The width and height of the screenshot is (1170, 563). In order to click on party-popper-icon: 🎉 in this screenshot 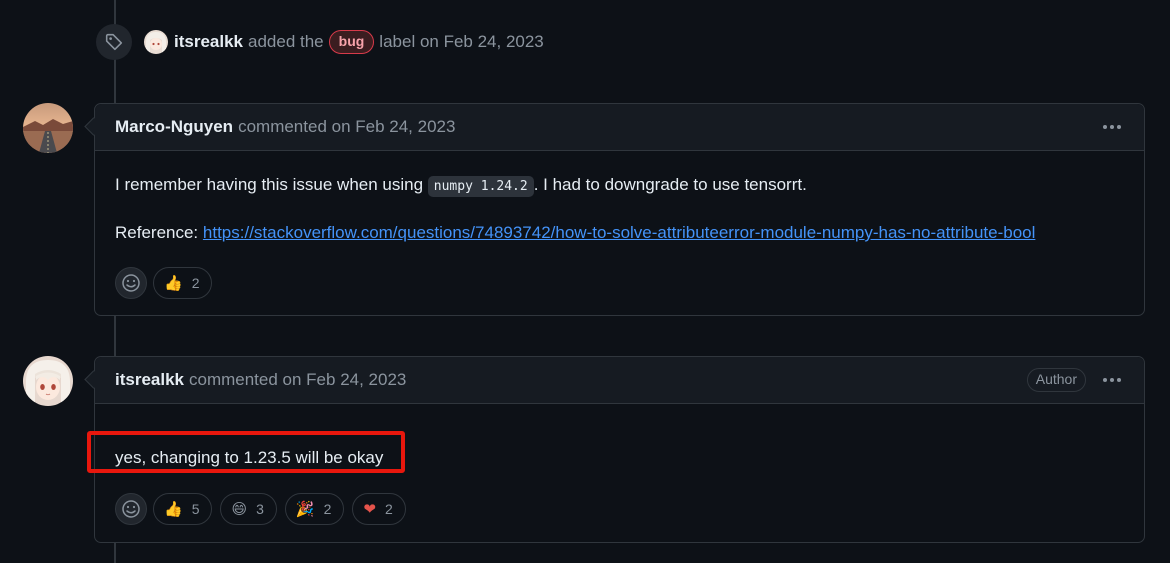, I will do `click(305, 509)`.